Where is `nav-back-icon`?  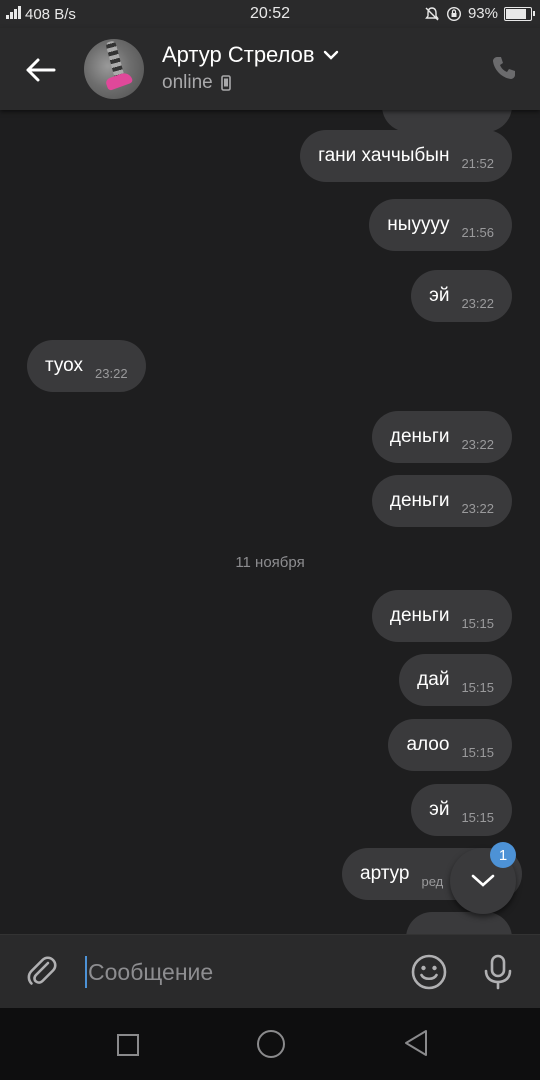
nav-back-icon is located at coordinates (416, 1043).